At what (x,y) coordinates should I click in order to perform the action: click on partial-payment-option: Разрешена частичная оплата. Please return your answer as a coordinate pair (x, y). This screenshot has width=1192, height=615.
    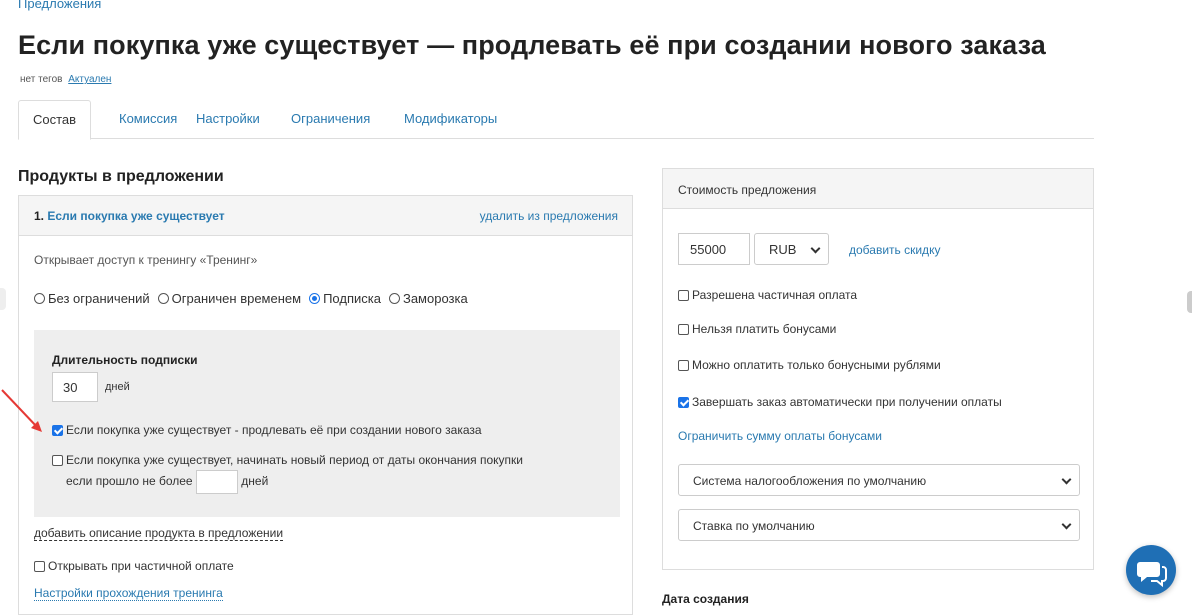
    Looking at the image, I should click on (767, 295).